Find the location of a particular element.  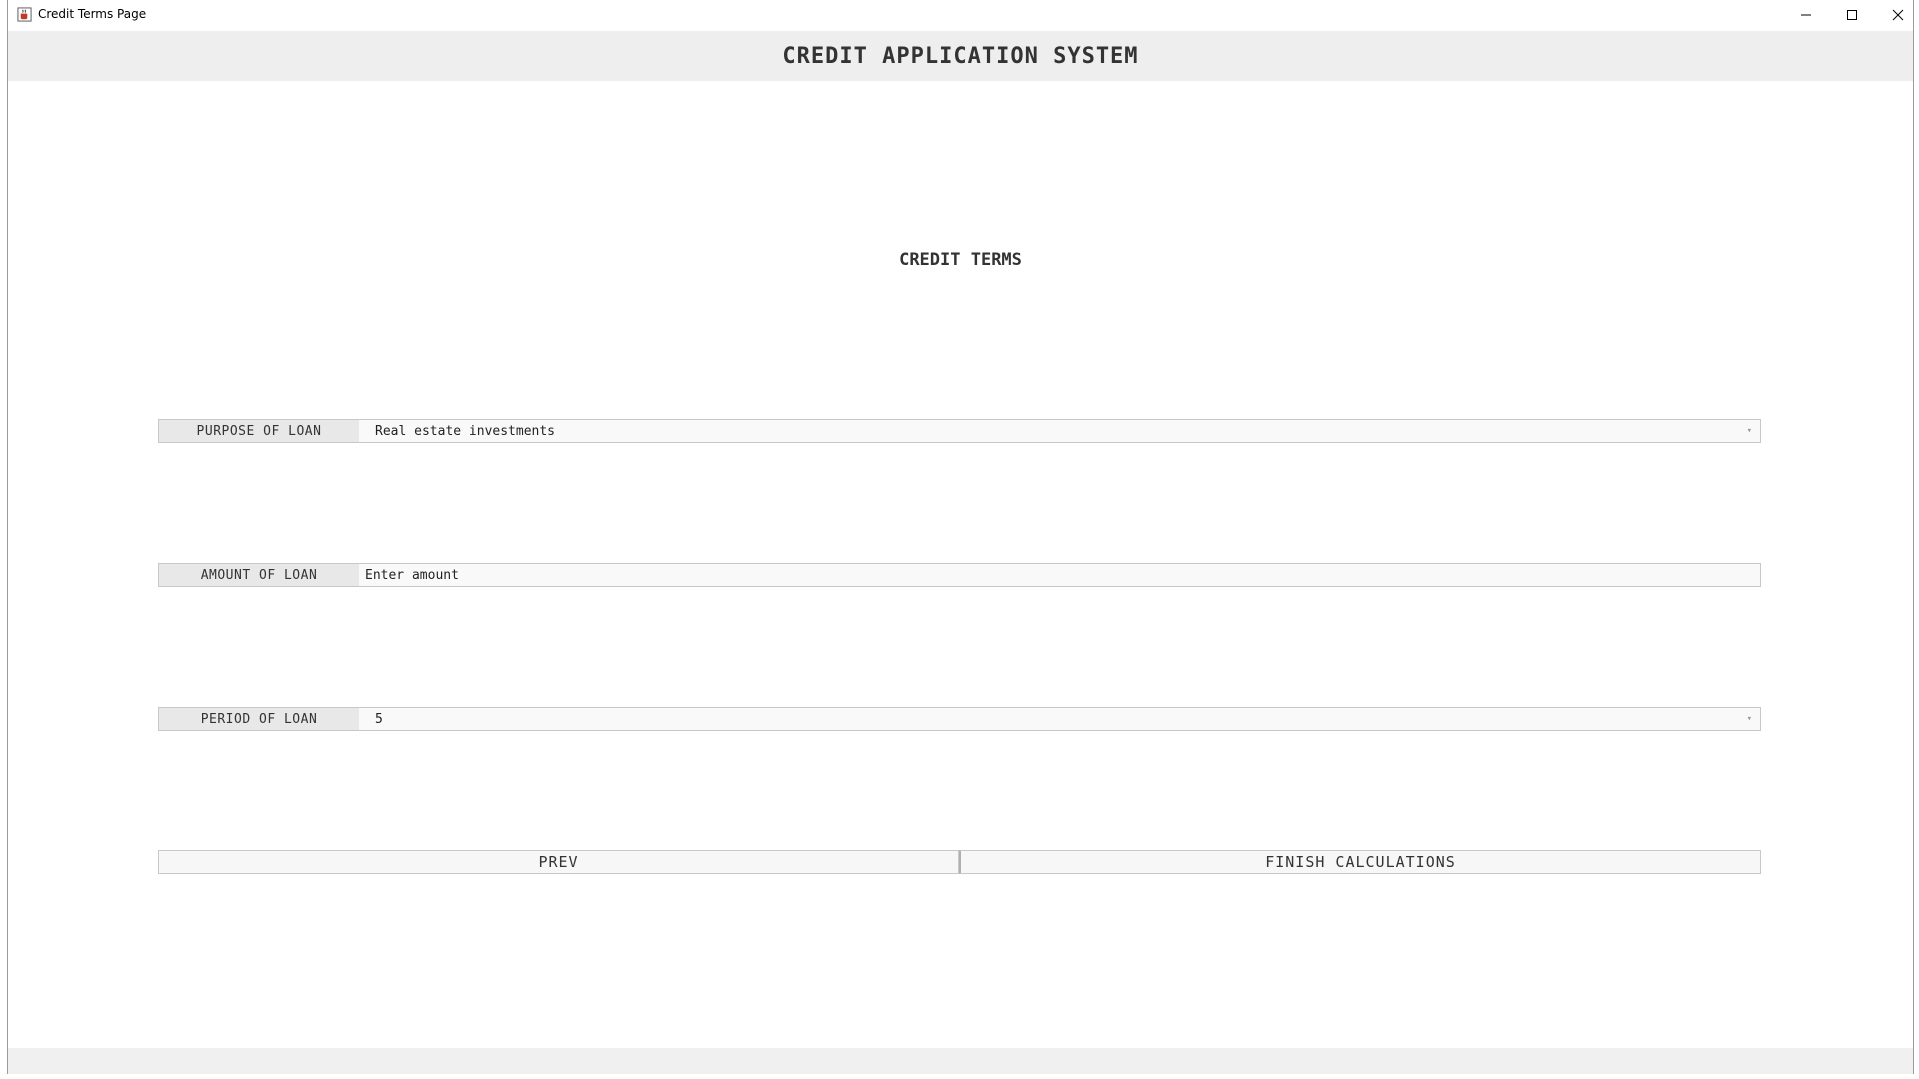

purpose-of-loan-value: Real estate investments is located at coordinates (465, 431).